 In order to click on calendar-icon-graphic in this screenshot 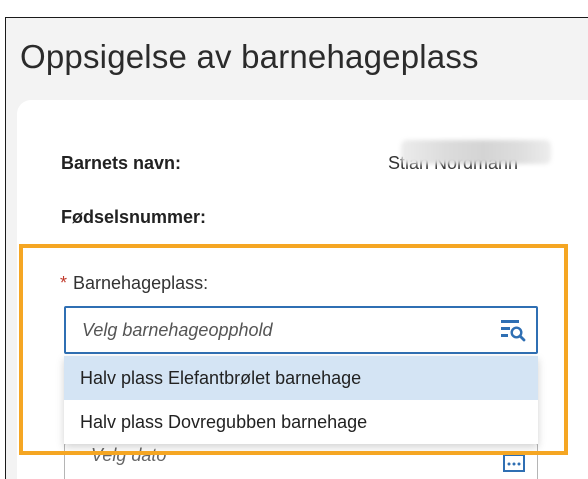, I will do `click(514, 463)`.